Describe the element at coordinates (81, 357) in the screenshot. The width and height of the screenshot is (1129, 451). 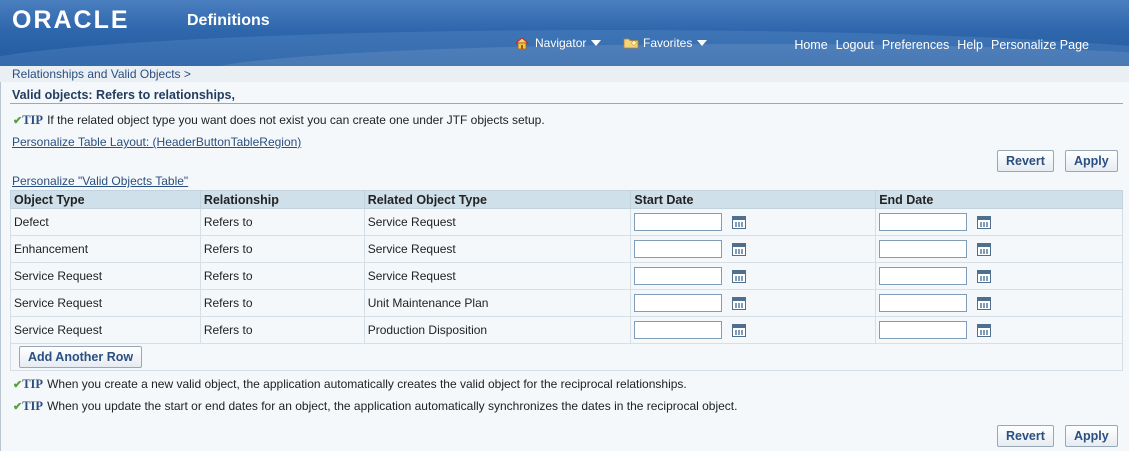
I see `add-another-row-button: Add Another Row` at that location.